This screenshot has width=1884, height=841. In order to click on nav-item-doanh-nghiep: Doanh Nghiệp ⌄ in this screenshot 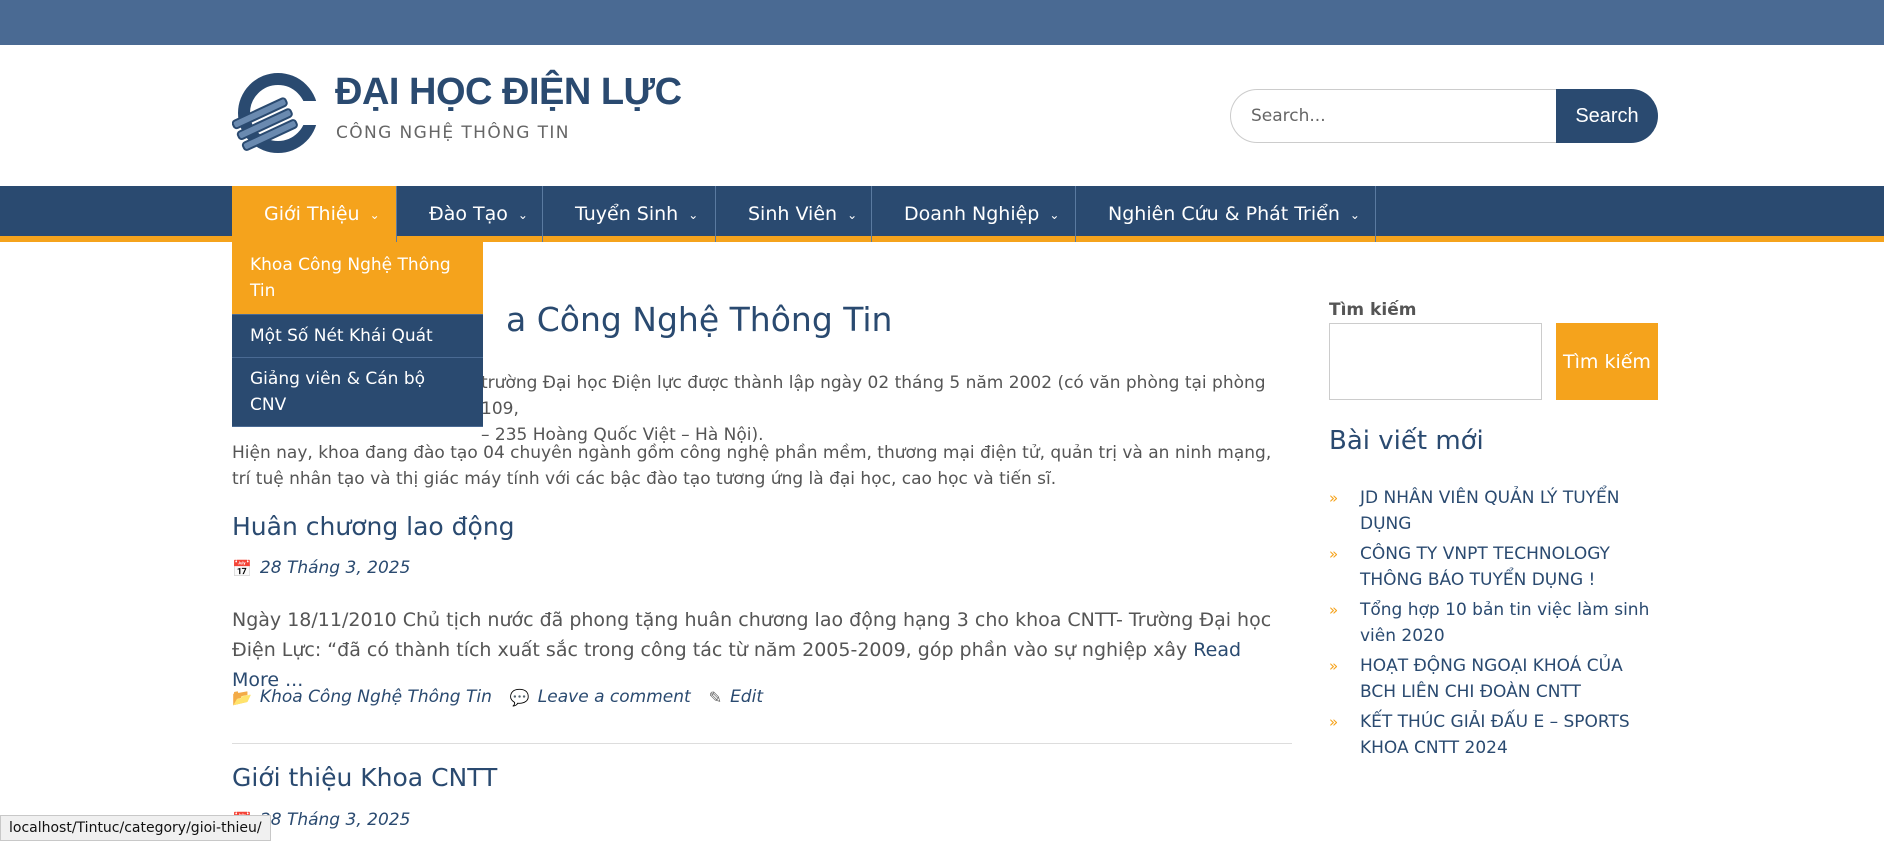, I will do `click(974, 214)`.